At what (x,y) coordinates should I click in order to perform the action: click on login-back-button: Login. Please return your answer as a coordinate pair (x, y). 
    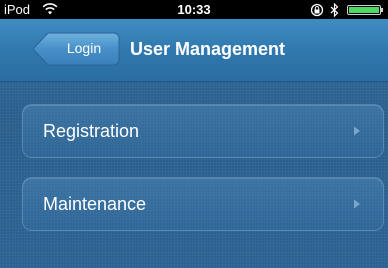
    Looking at the image, I should click on (76, 49).